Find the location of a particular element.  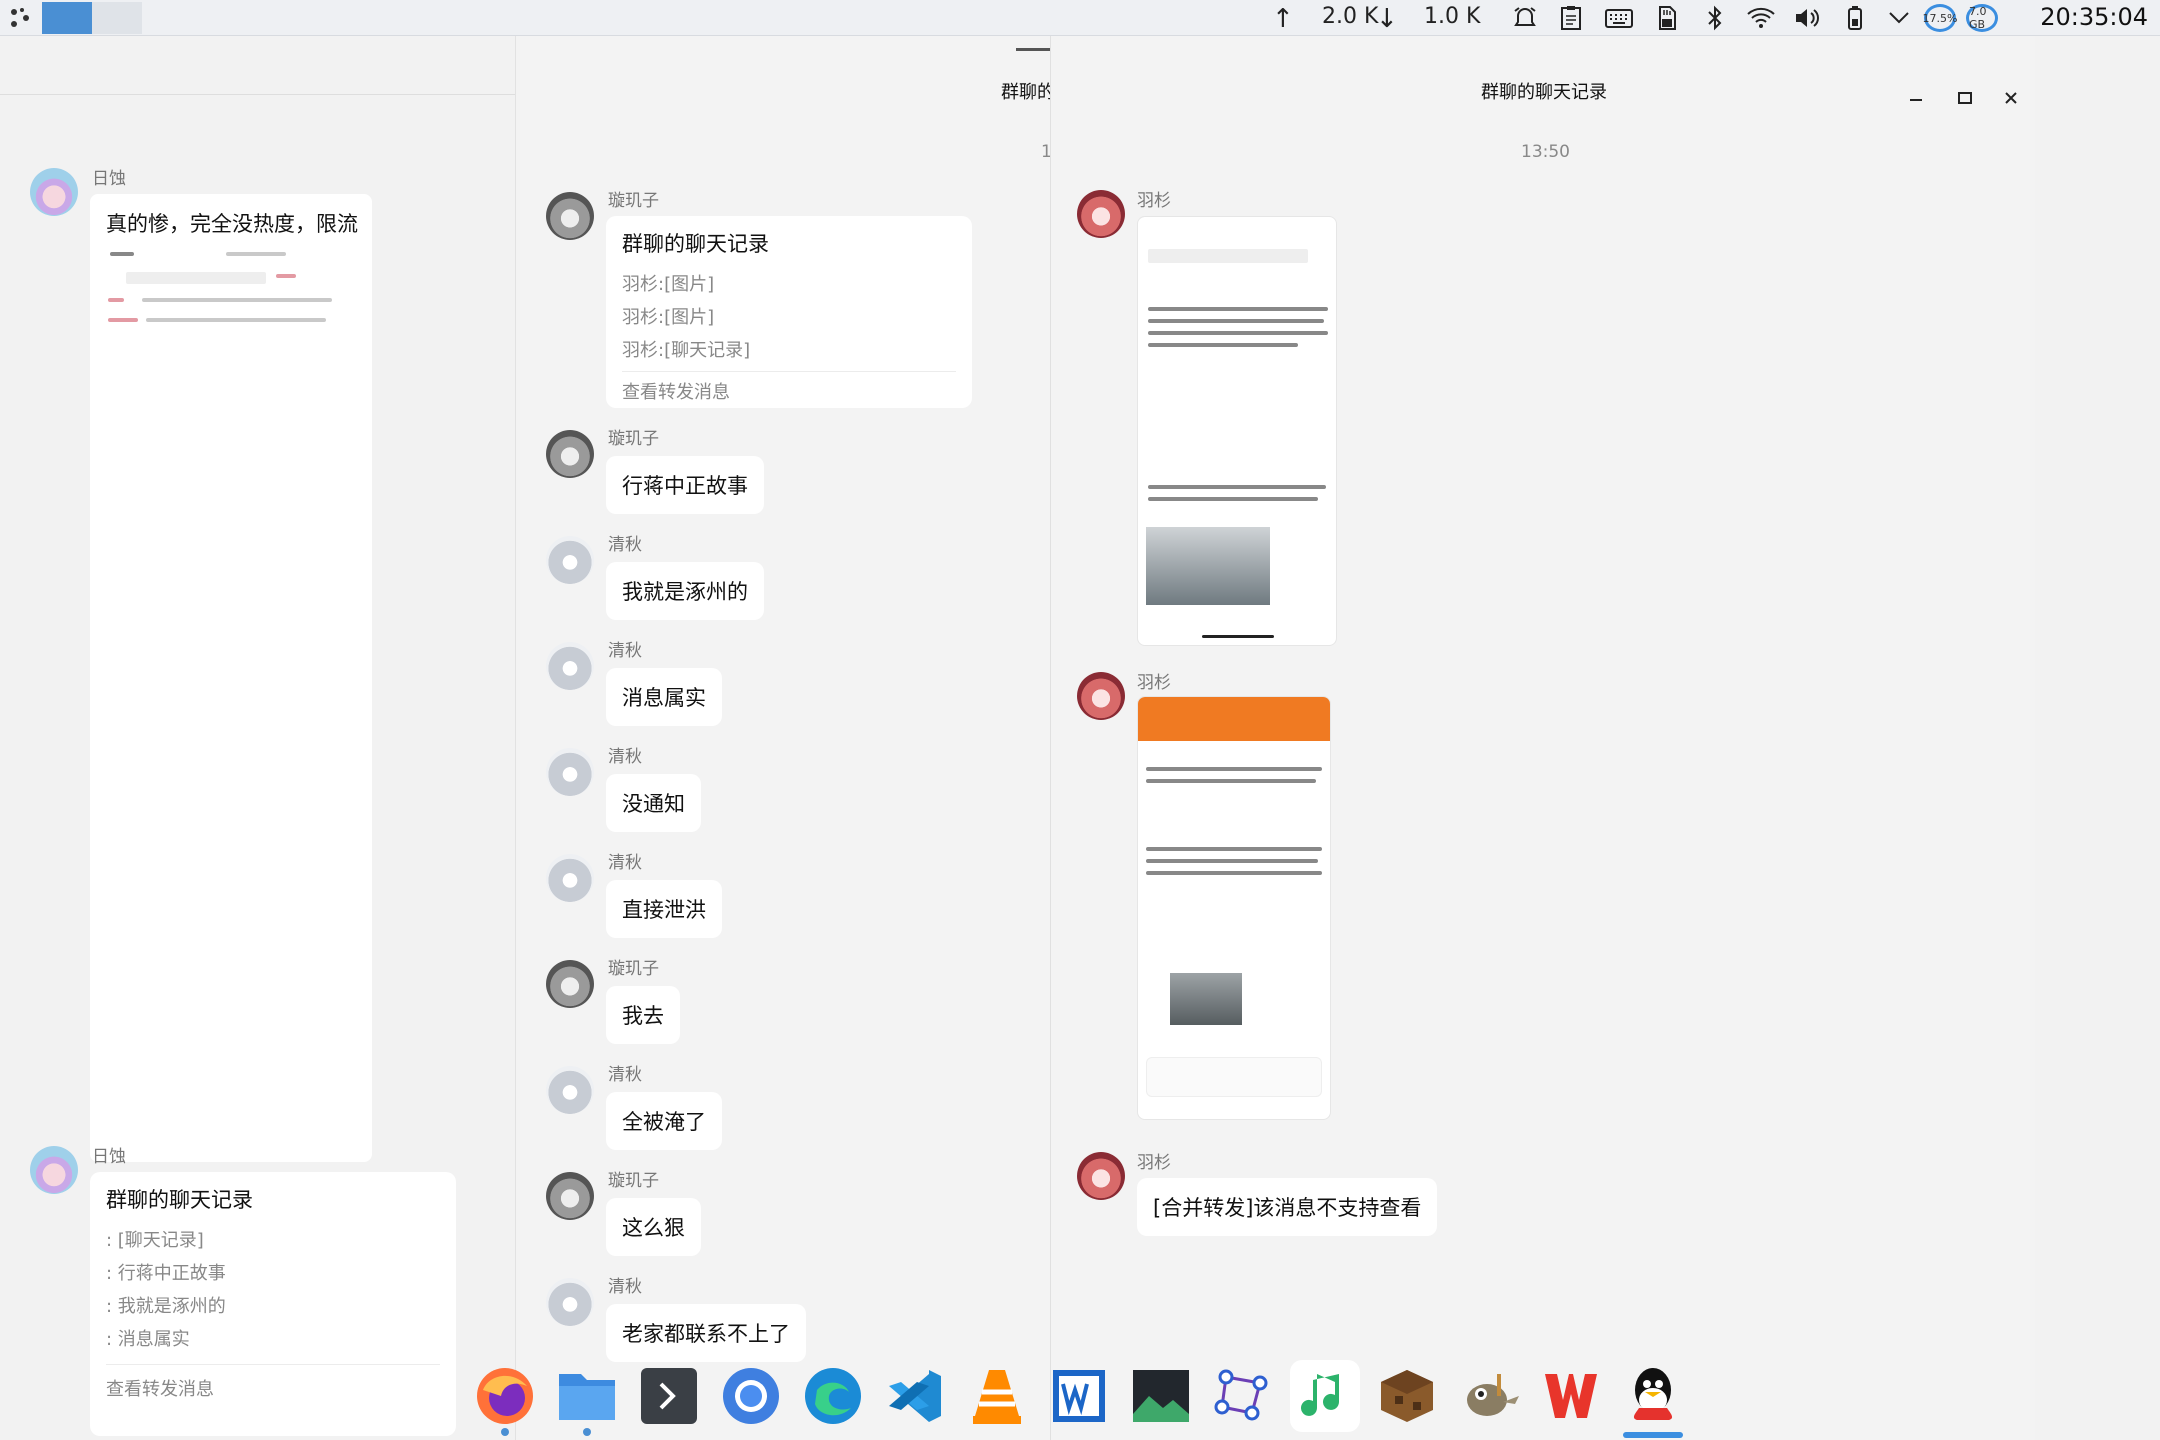

chevron-down-icon is located at coordinates (1899, 18).